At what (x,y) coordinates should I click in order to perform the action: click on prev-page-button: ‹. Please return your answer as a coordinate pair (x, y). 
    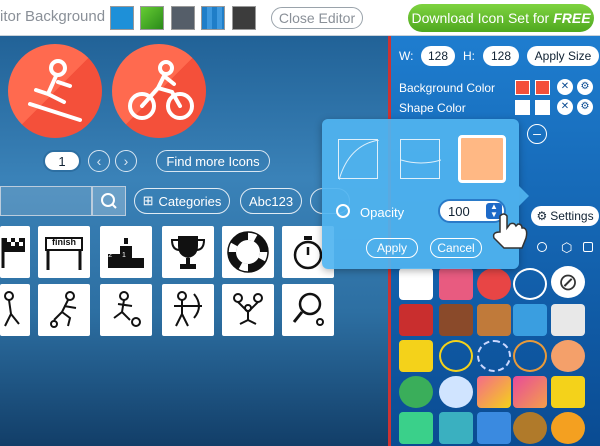
    Looking at the image, I should click on (99, 161).